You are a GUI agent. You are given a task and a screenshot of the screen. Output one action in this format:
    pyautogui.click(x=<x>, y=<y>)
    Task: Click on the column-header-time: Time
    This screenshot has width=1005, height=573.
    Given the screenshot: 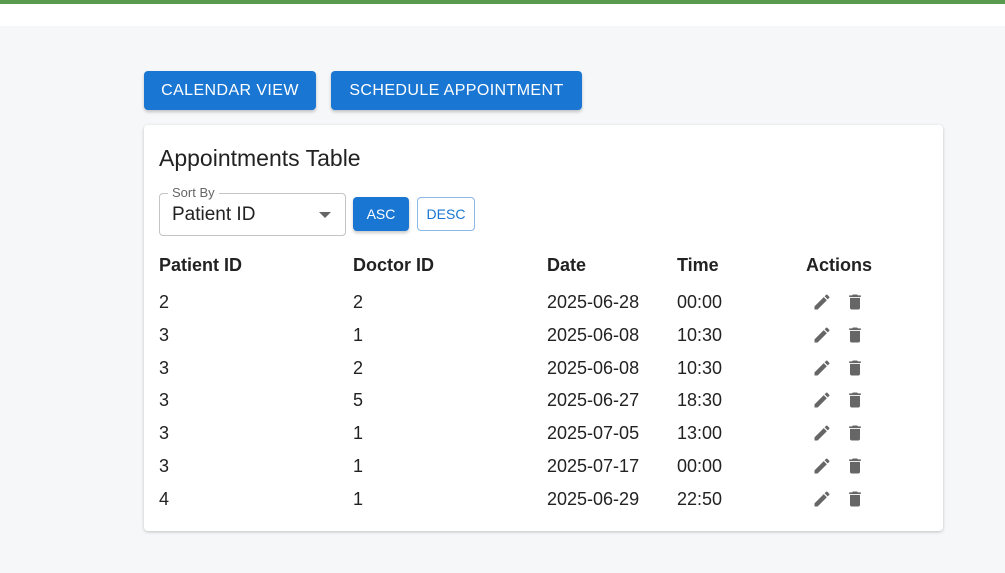 What is the action you would take?
    pyautogui.click(x=698, y=265)
    